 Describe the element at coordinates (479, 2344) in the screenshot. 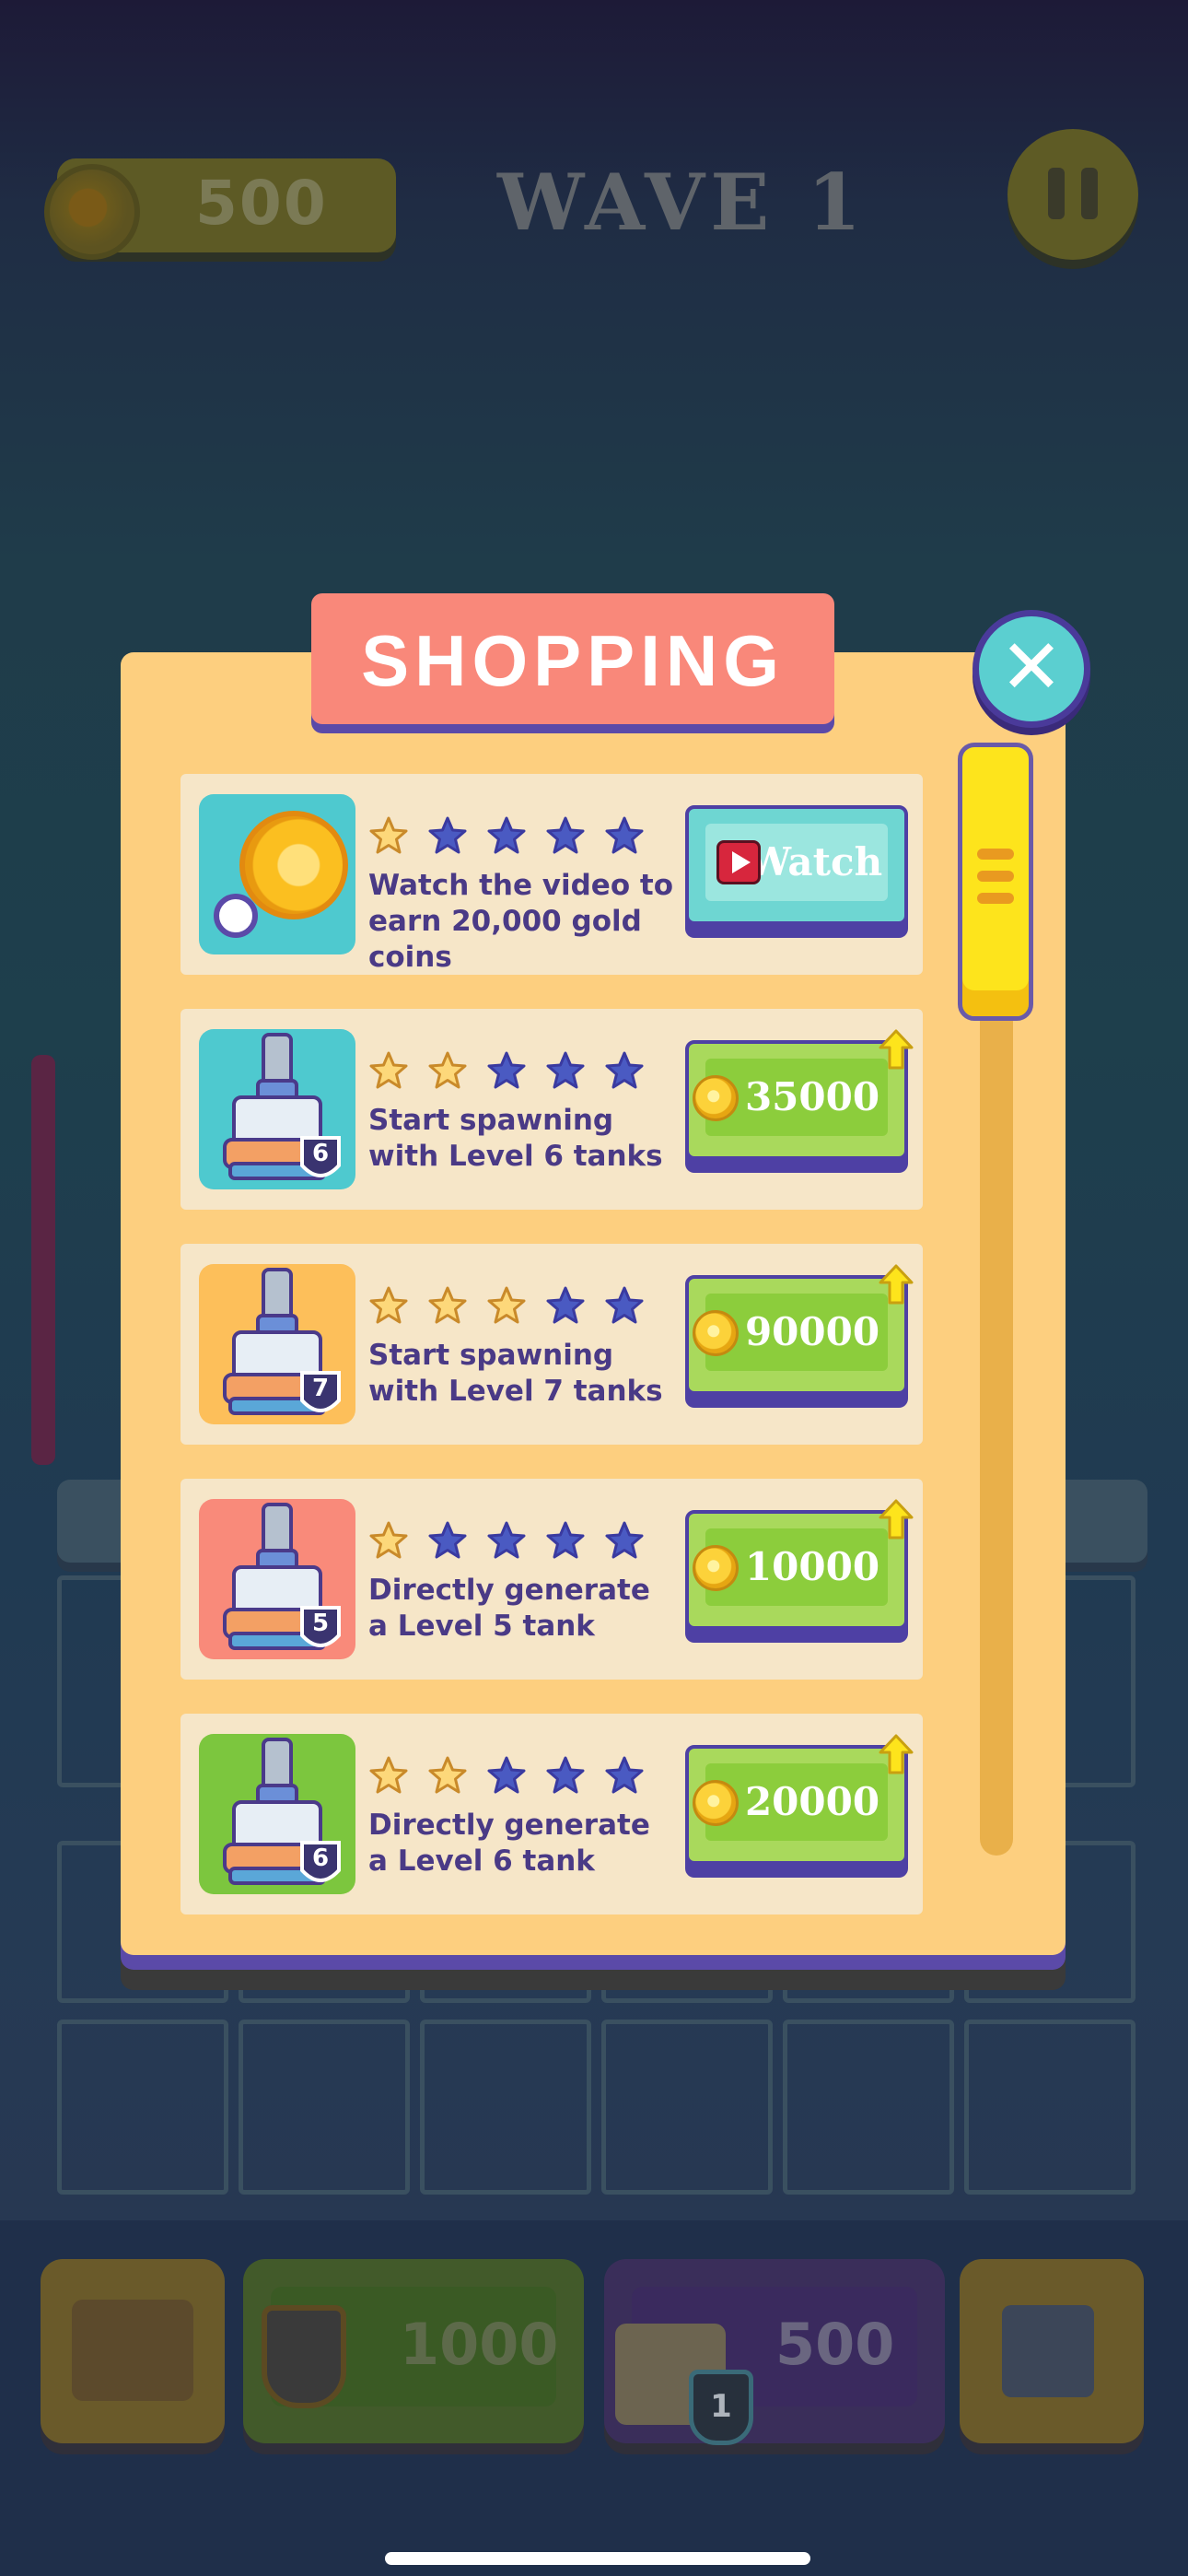

I see `buy-price: 1000` at that location.